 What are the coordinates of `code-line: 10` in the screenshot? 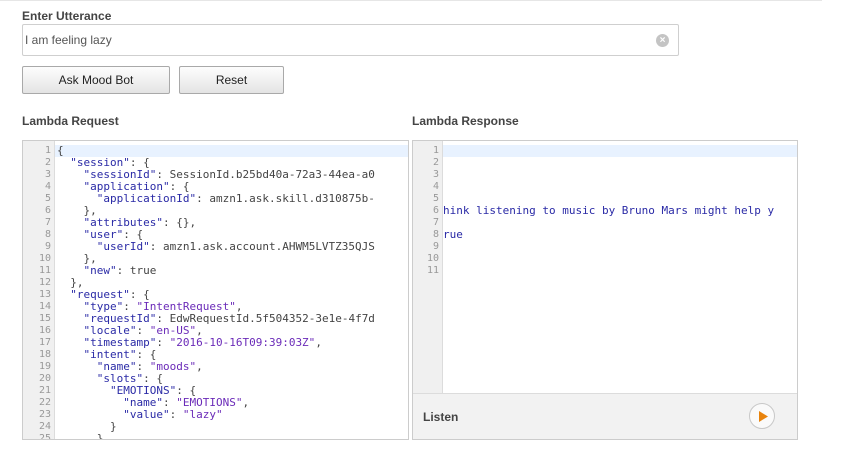 It's located at (605, 259).